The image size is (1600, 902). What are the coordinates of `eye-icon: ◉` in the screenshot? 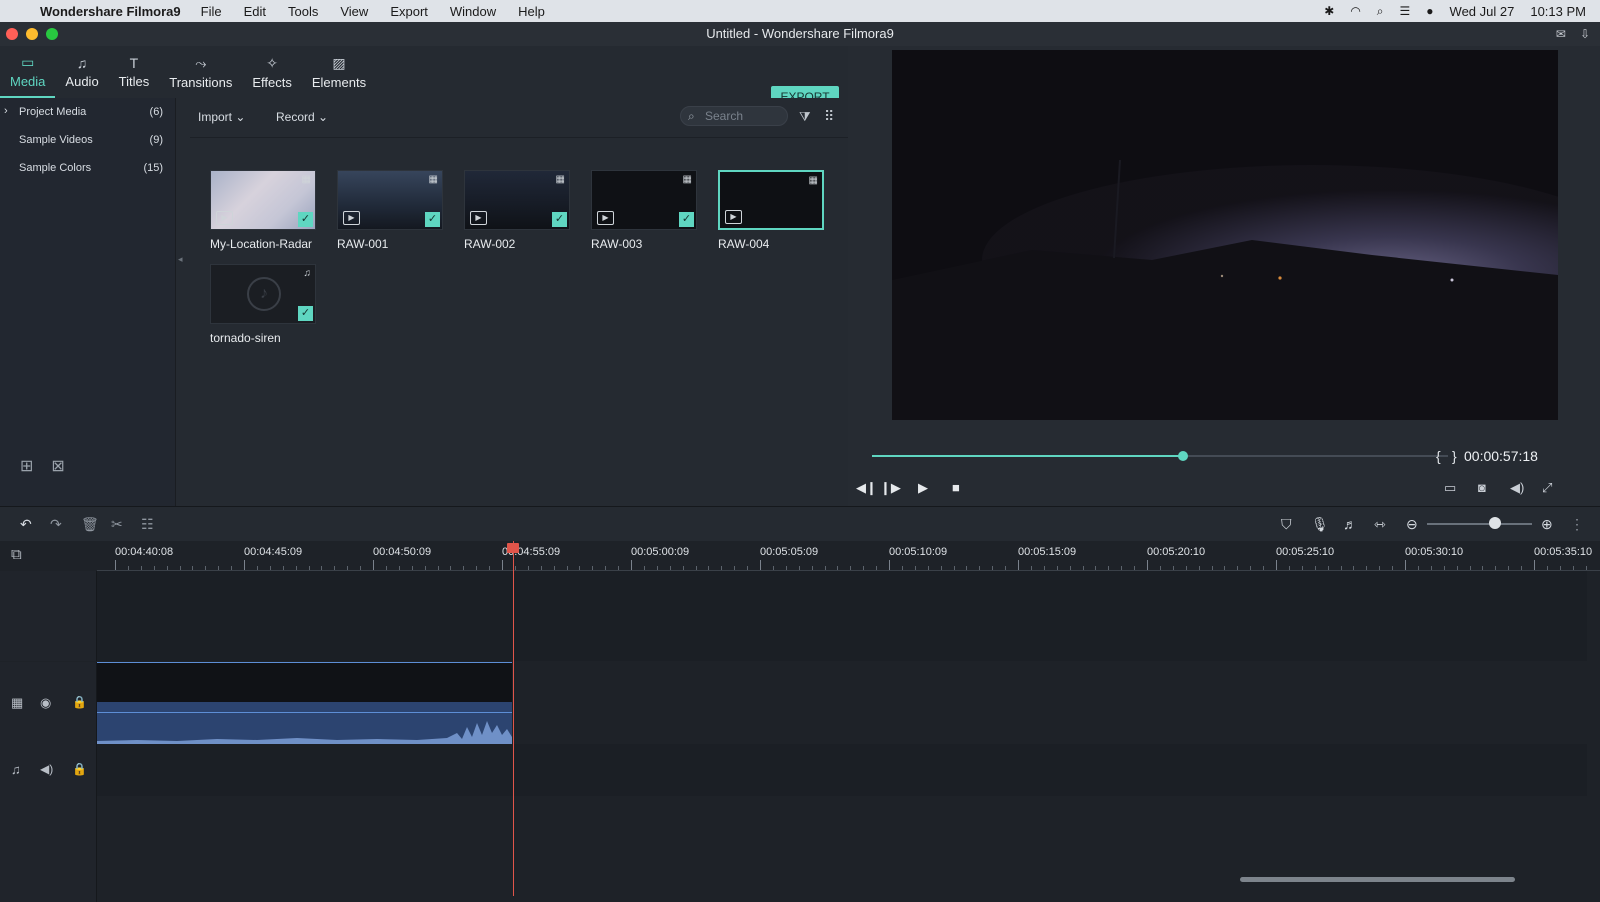 It's located at (45, 703).